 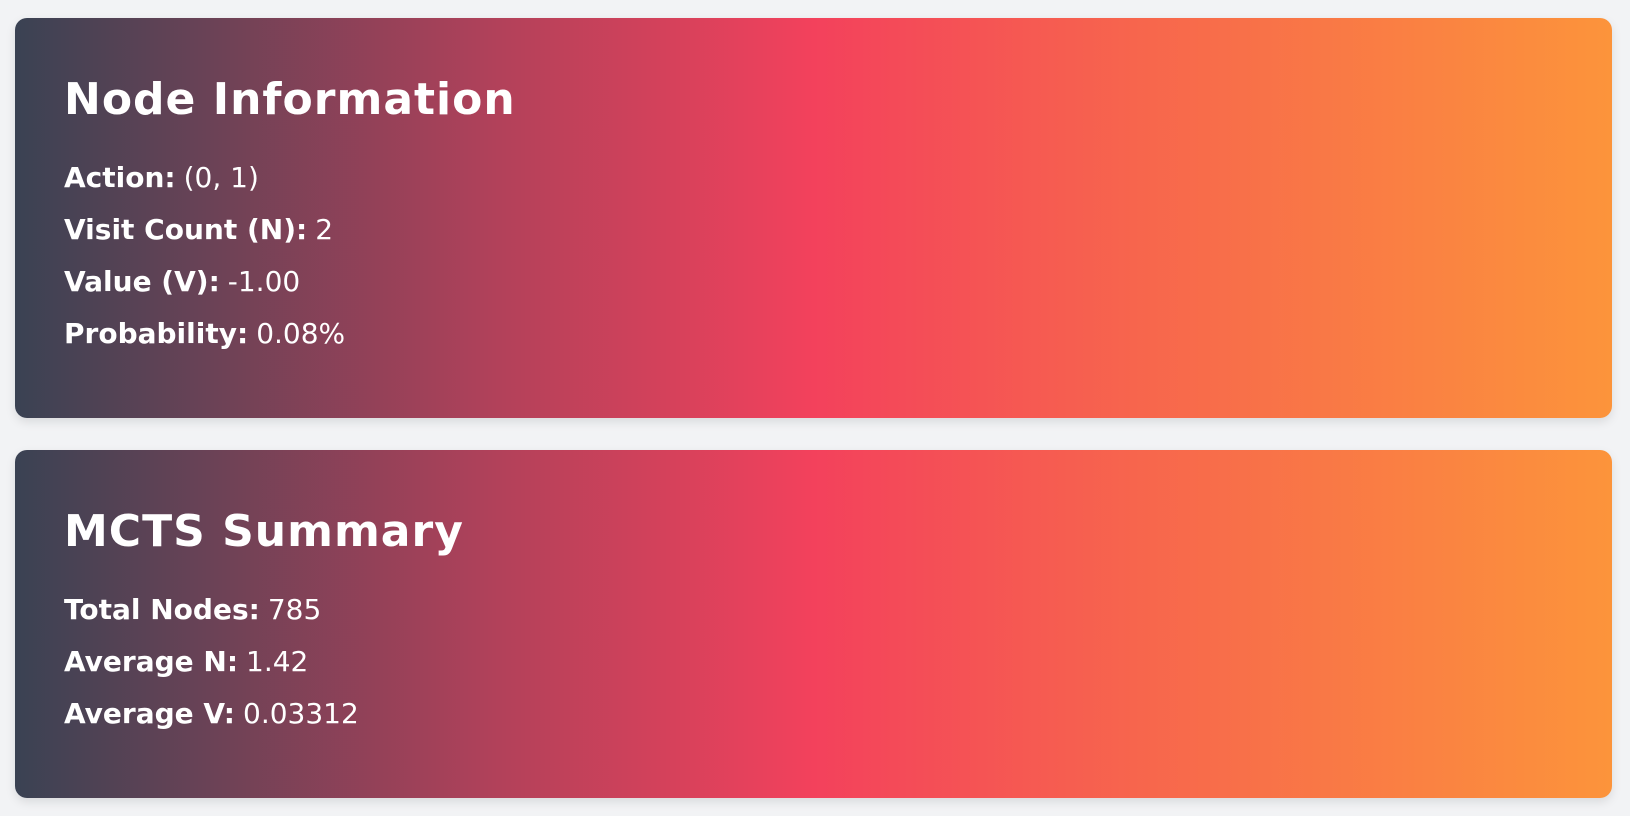 I want to click on action-label: Action:, so click(x=120, y=177).